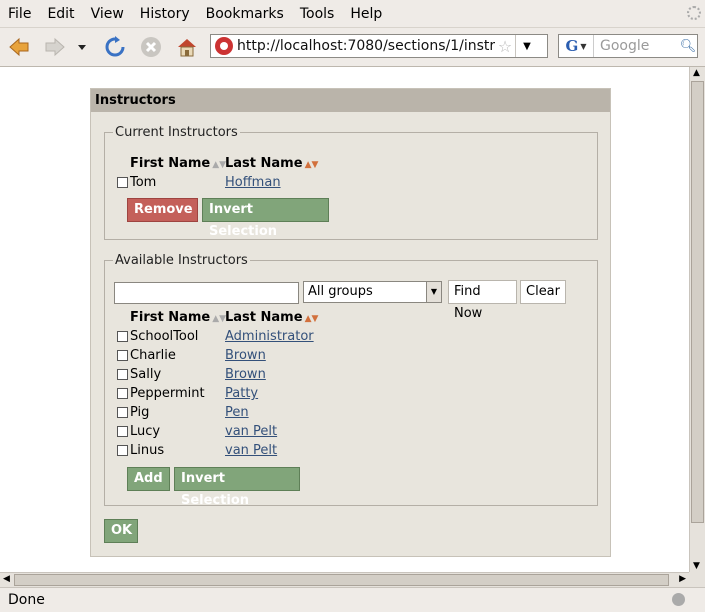 This screenshot has width=705, height=612. I want to click on last-name-link: Patty, so click(241, 393).